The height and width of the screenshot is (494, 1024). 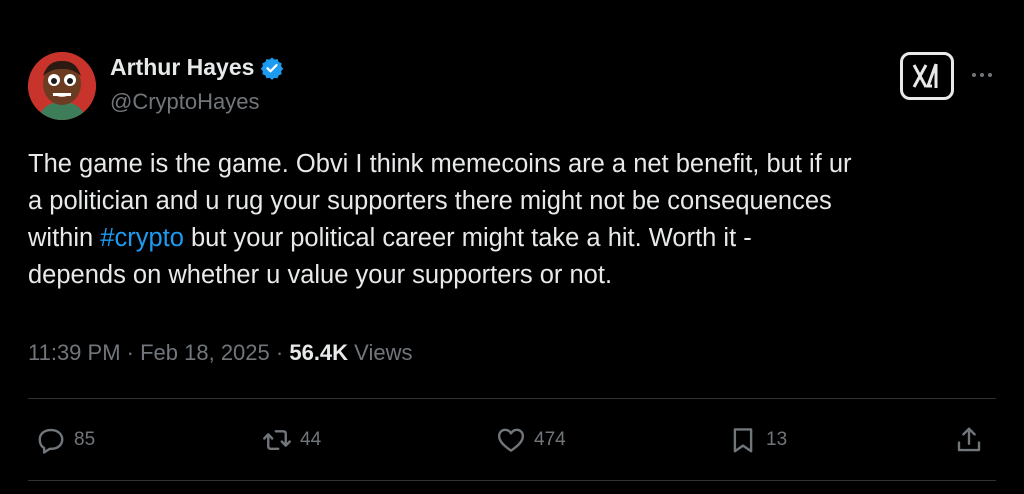 I want to click on tweet-meta: 11:39 PM · Feb 18, 2025 · 56.4K Views, so click(x=220, y=353).